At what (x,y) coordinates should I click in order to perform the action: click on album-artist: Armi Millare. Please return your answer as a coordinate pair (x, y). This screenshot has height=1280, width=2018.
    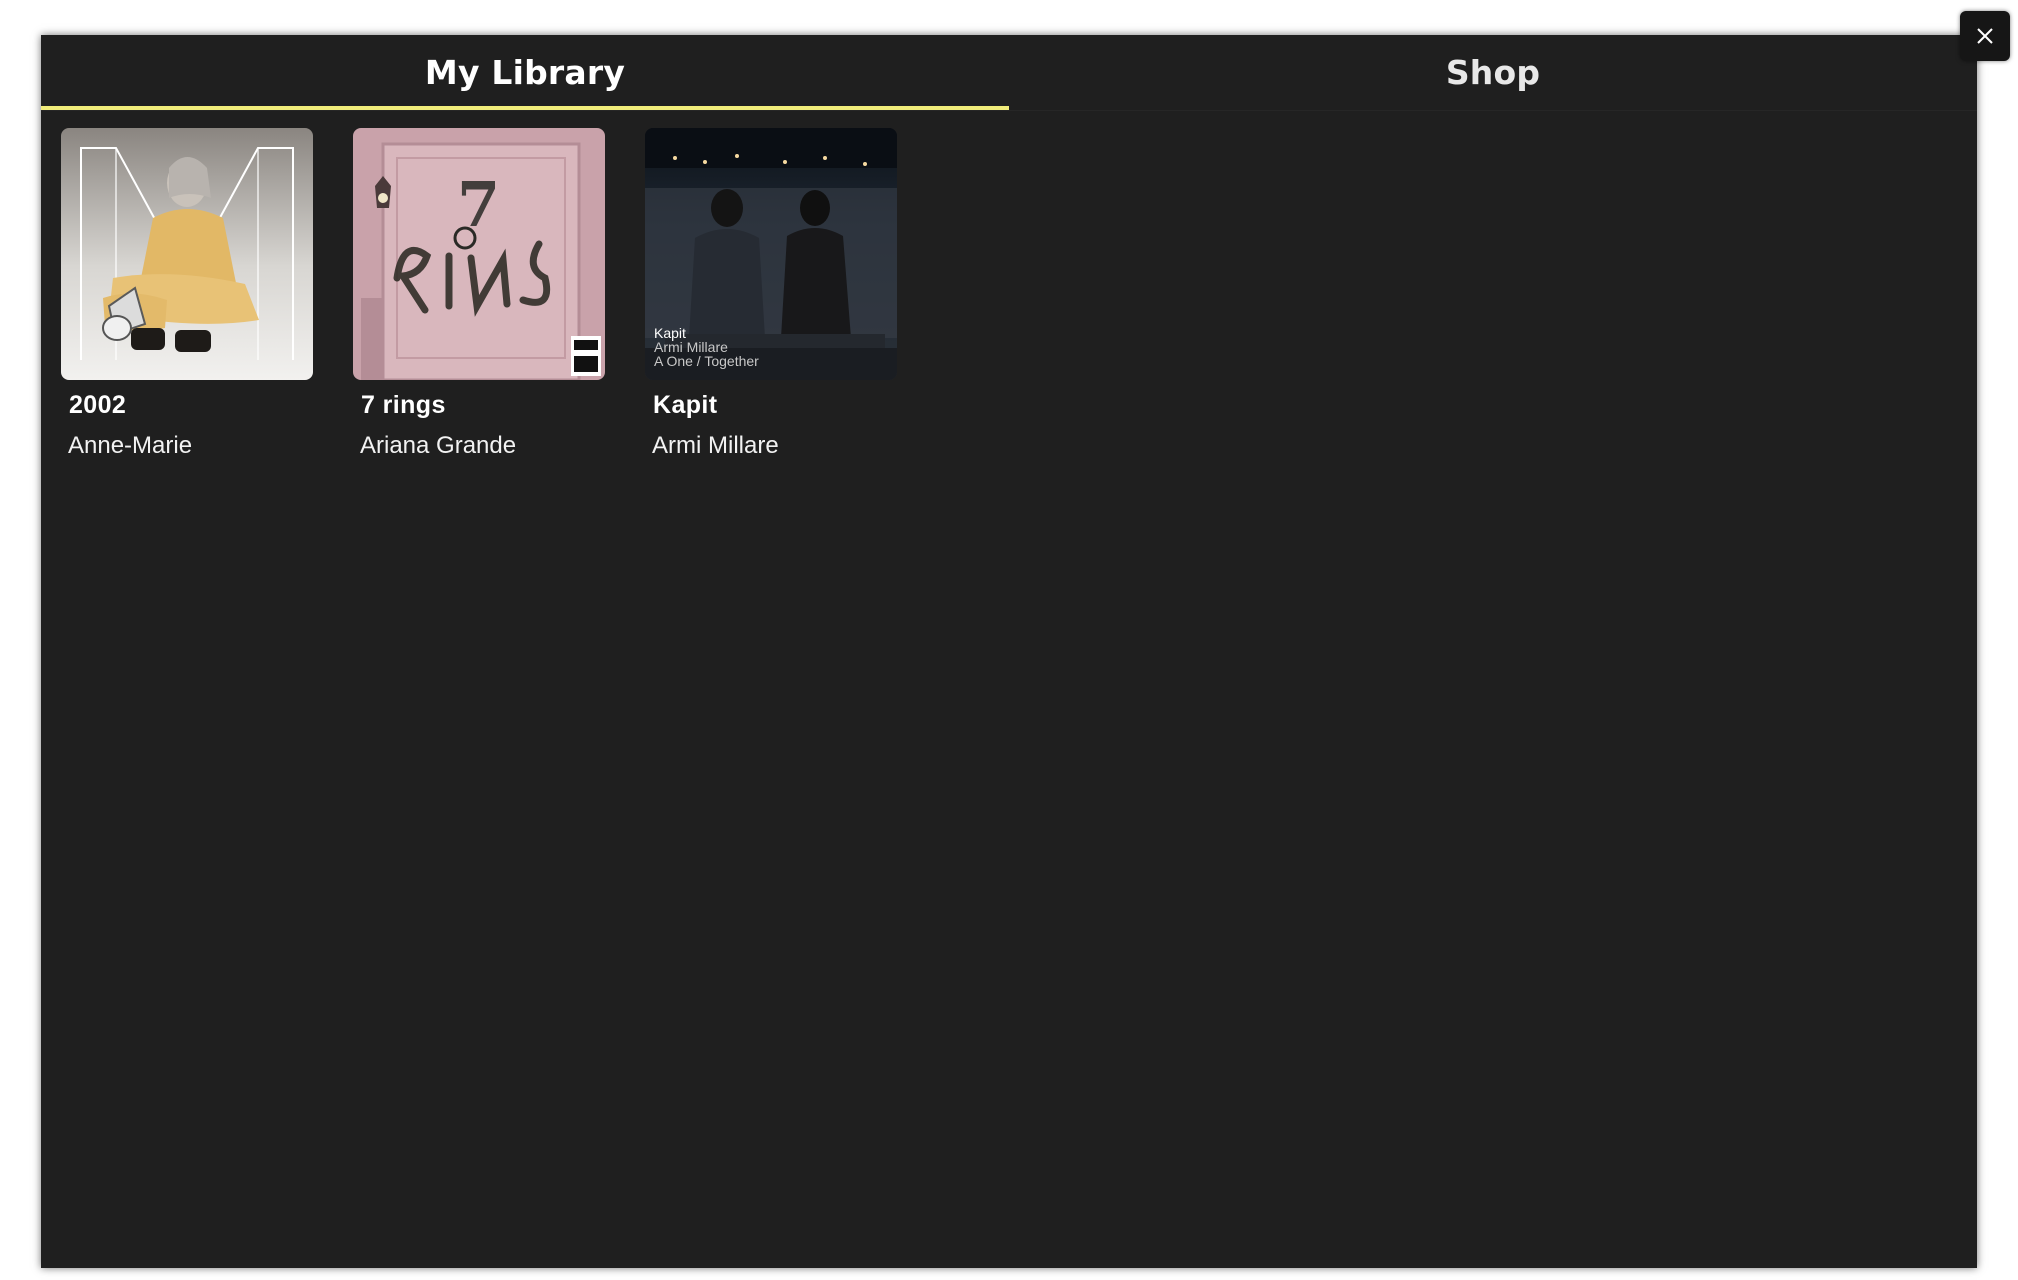
    Looking at the image, I should click on (715, 445).